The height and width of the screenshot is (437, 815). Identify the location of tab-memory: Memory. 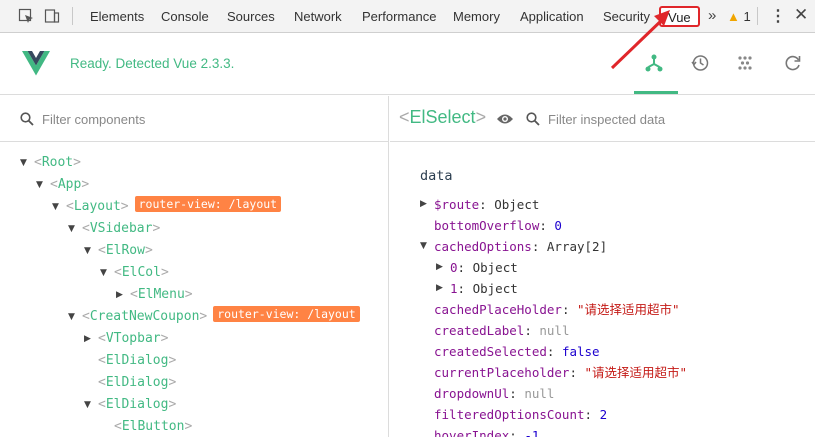
(476, 16).